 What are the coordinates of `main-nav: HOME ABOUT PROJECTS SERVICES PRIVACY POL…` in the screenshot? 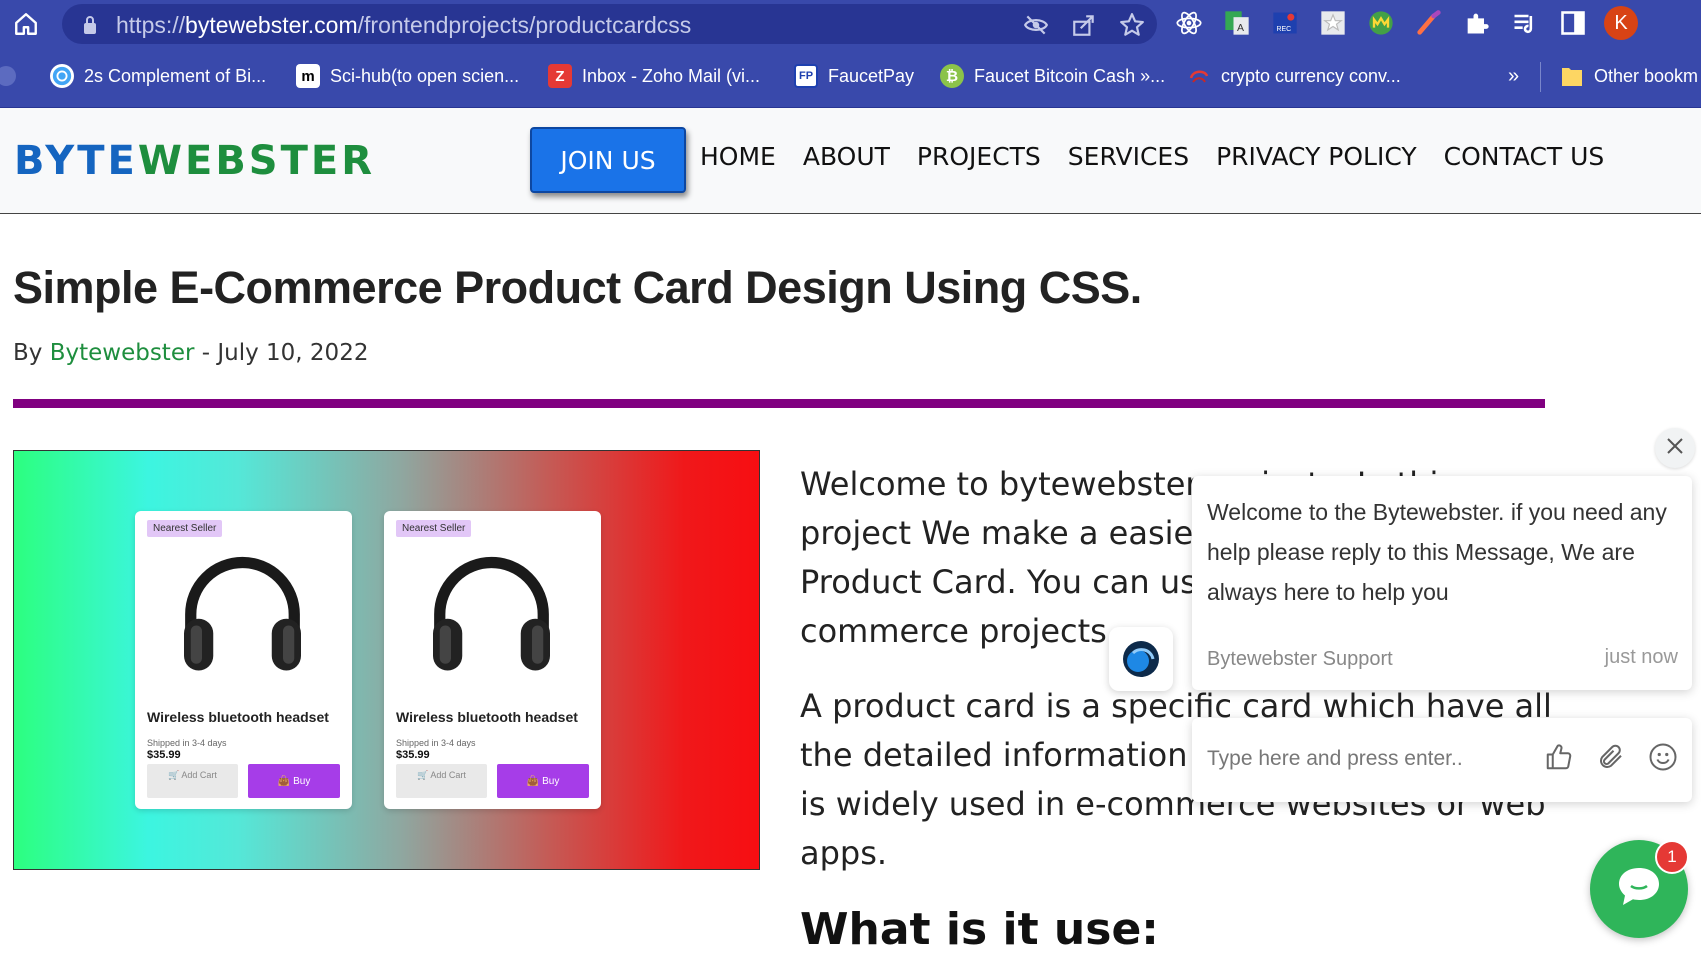 It's located at (1152, 156).